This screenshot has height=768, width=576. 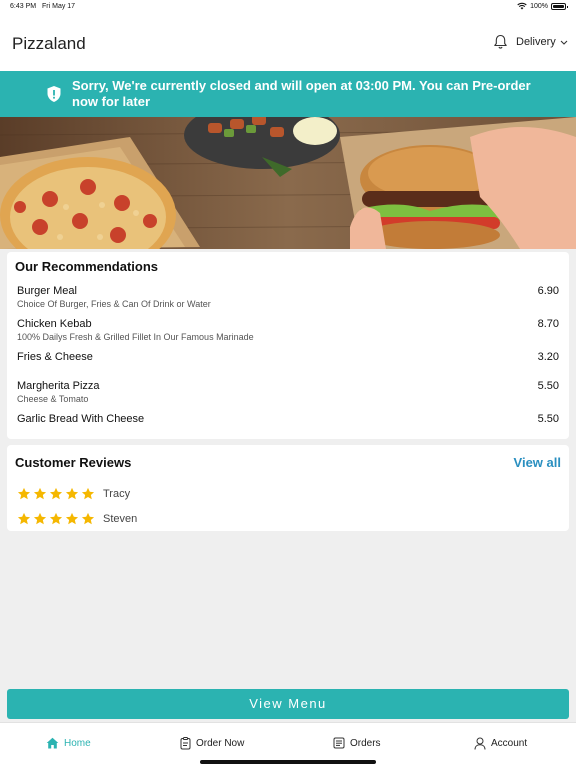 I want to click on tab-home-label: Home, so click(x=77, y=743).